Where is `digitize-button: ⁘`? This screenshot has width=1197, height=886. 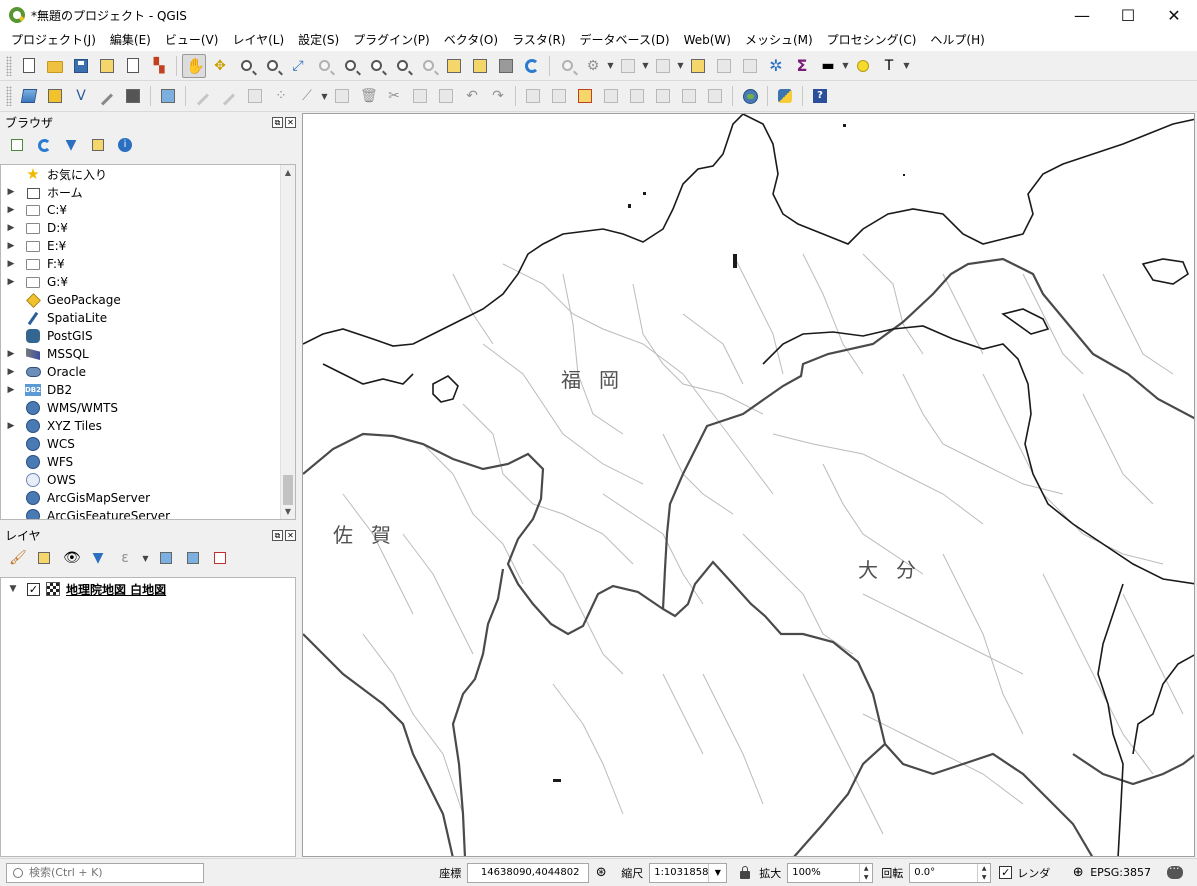 digitize-button: ⁘ is located at coordinates (281, 96).